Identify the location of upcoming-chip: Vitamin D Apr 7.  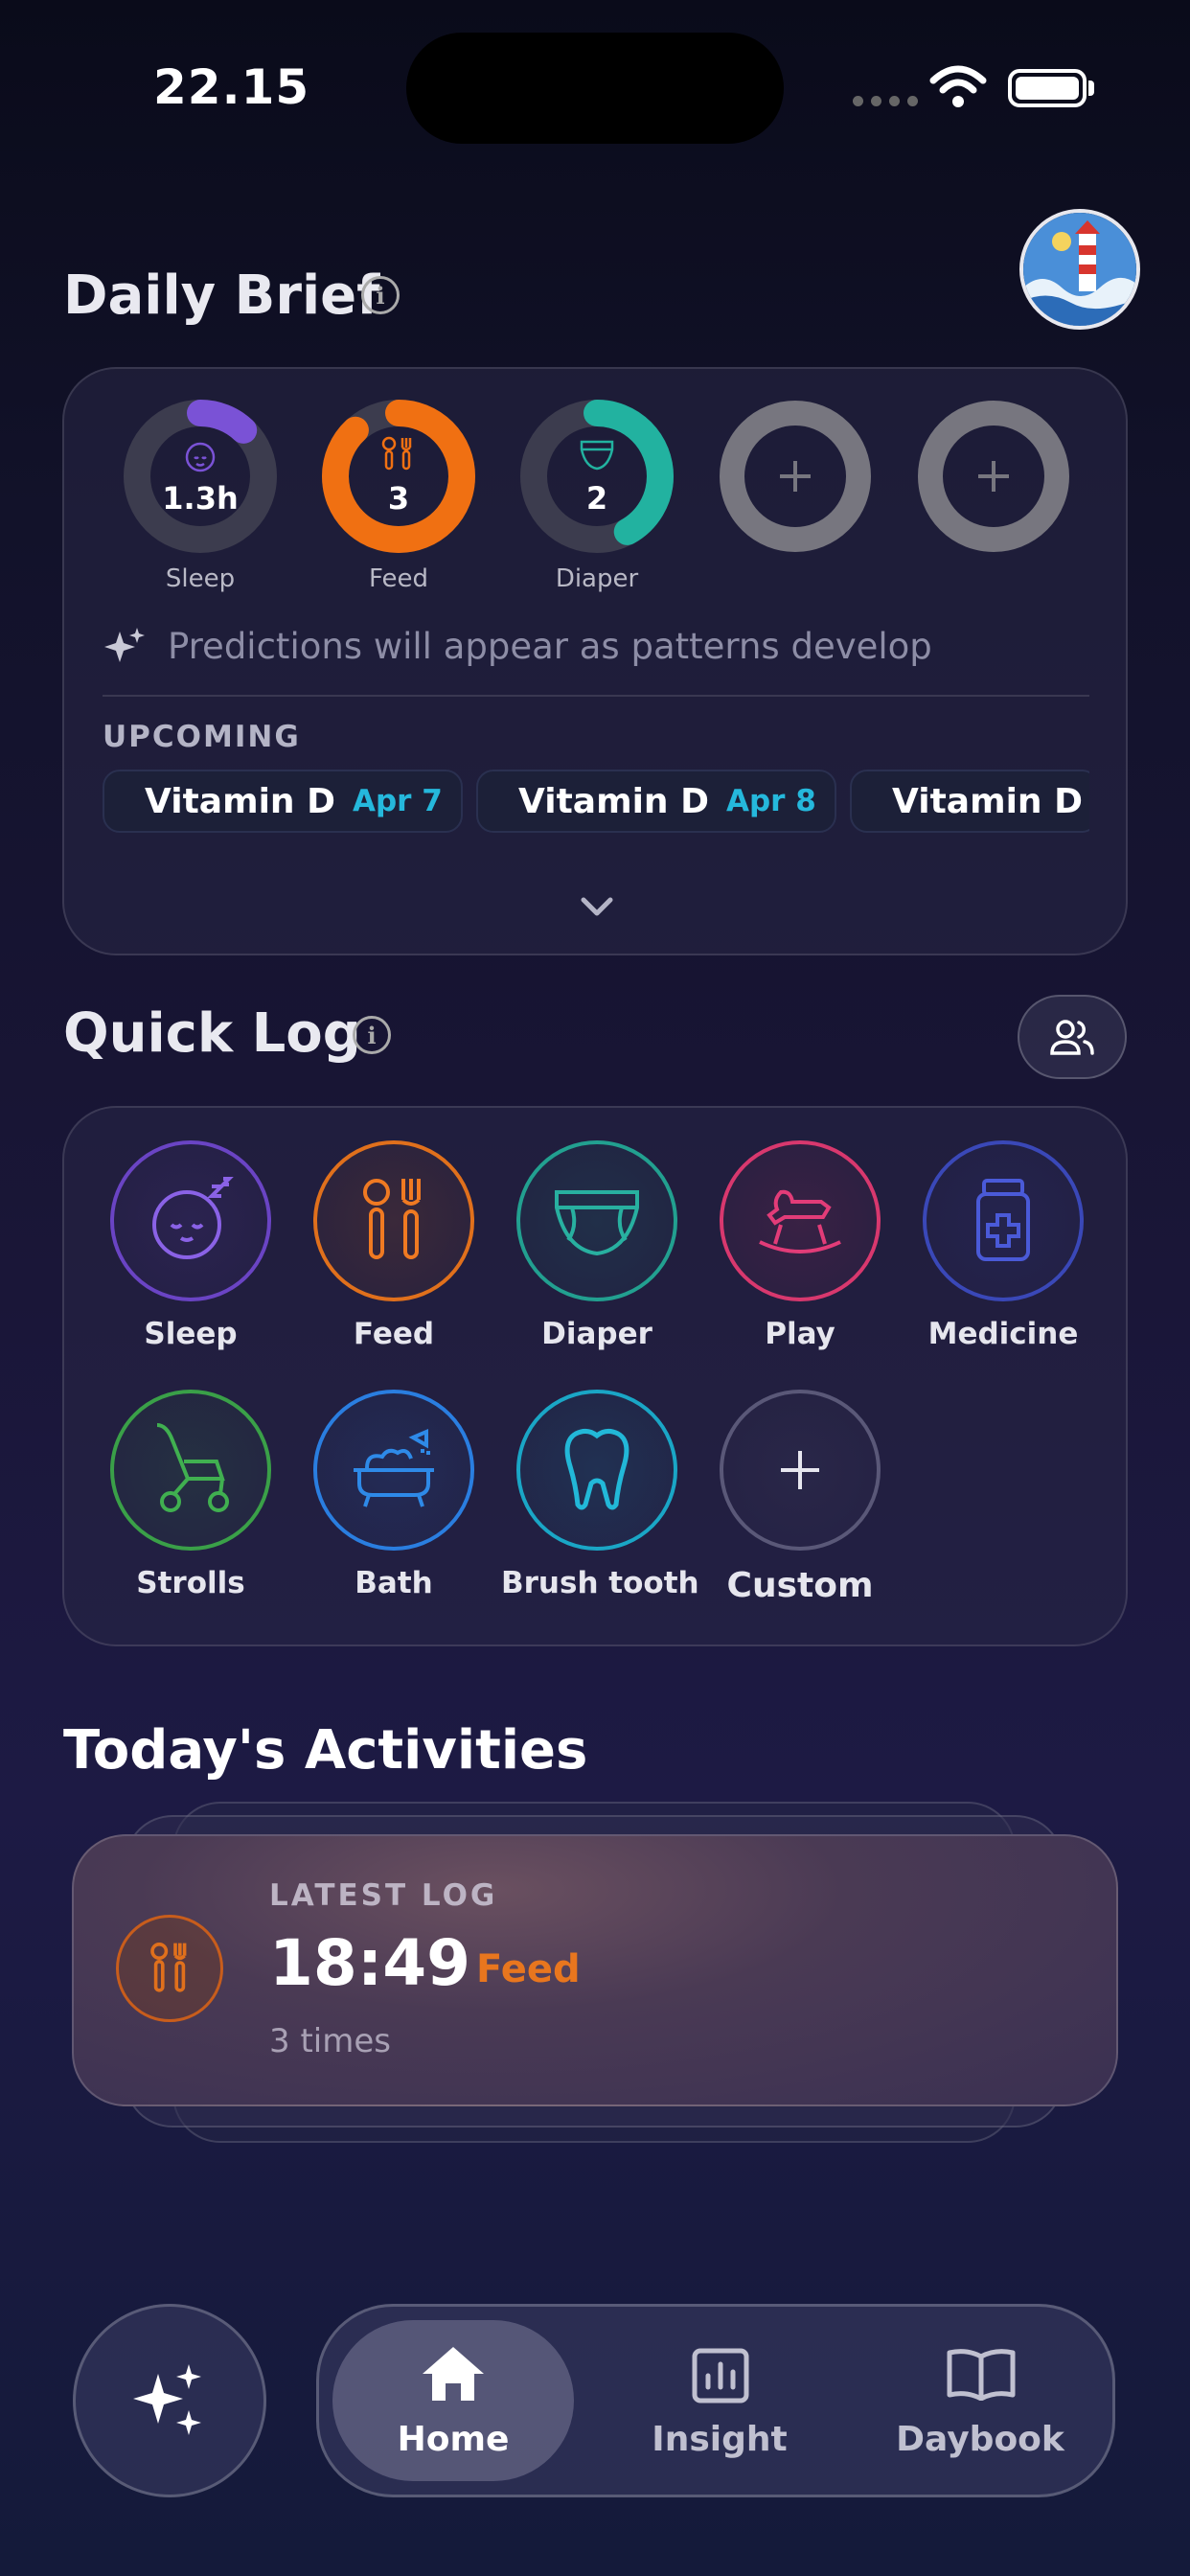
(283, 801).